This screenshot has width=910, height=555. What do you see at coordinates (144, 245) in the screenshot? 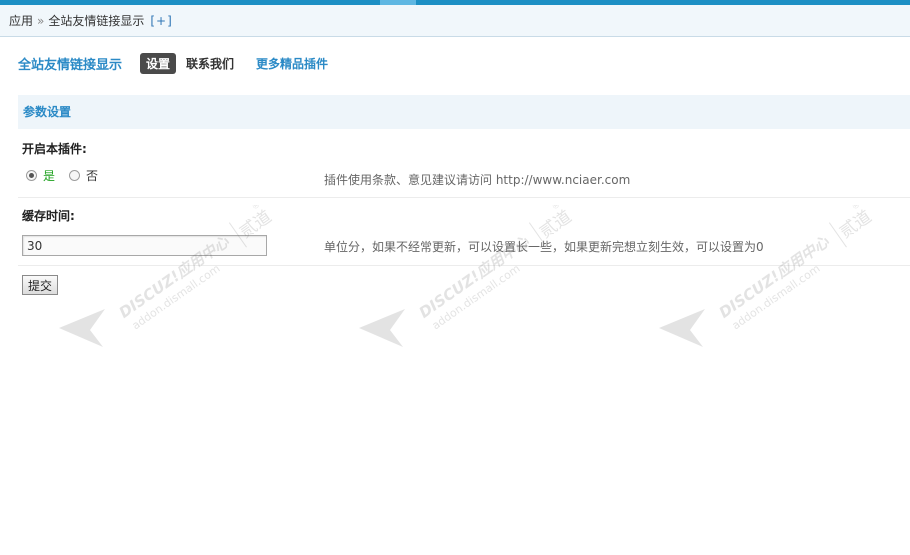
I see `cache-time-input` at bounding box center [144, 245].